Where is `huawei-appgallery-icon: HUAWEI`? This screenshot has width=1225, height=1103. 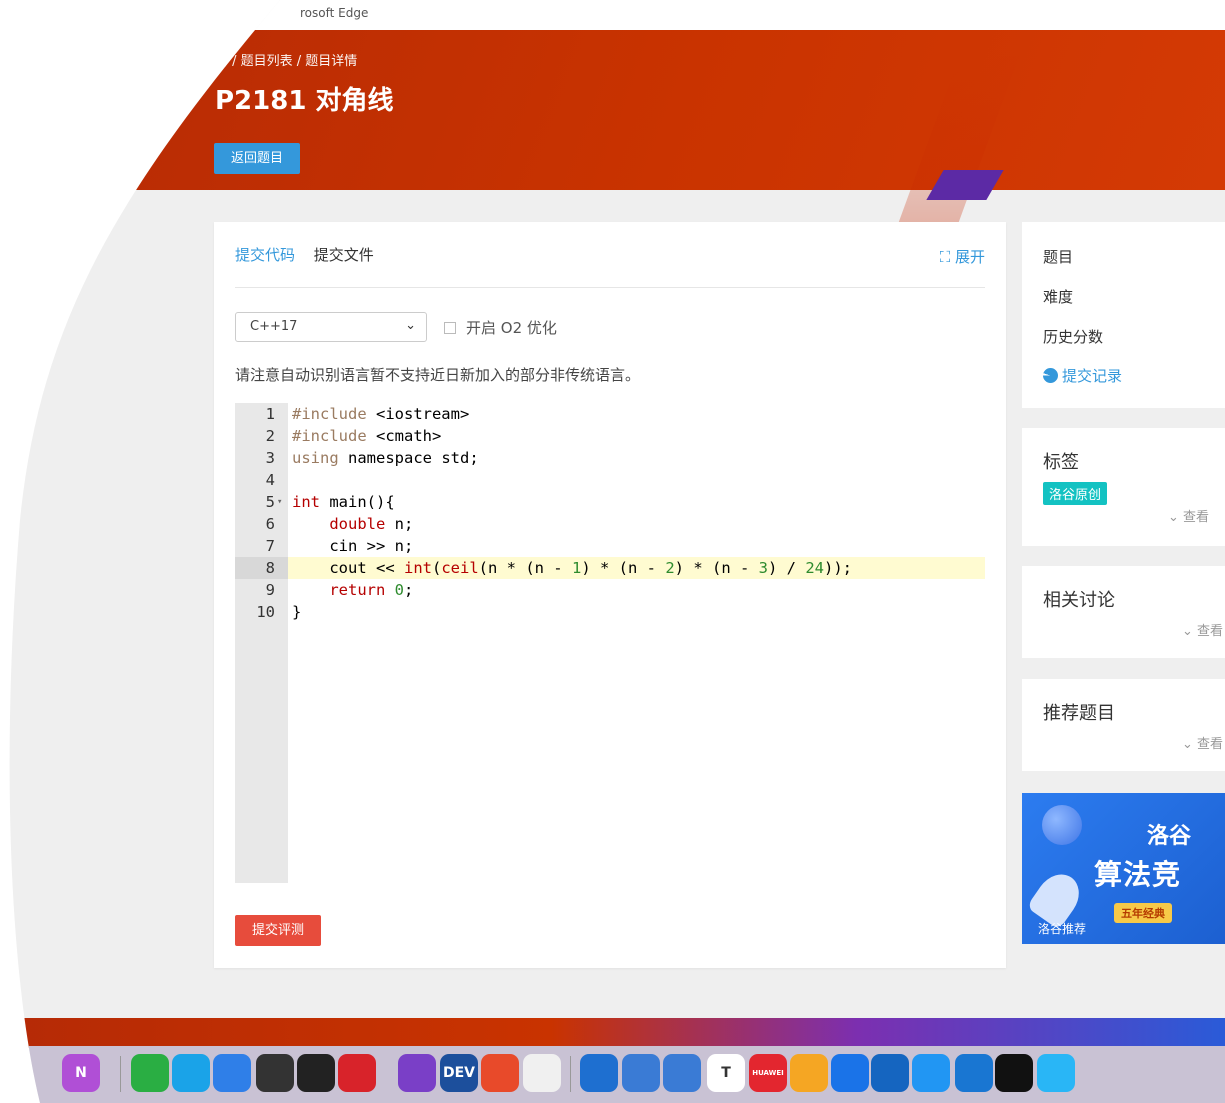 huawei-appgallery-icon: HUAWEI is located at coordinates (768, 1073).